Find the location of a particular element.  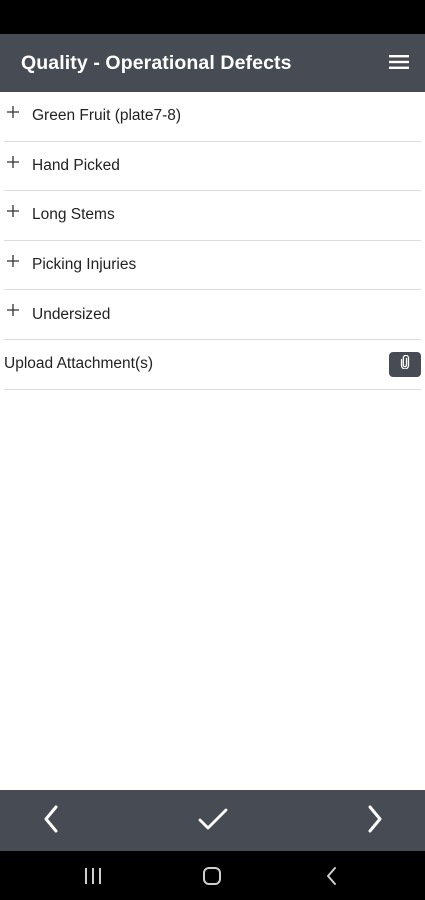

back-icon is located at coordinates (332, 876).